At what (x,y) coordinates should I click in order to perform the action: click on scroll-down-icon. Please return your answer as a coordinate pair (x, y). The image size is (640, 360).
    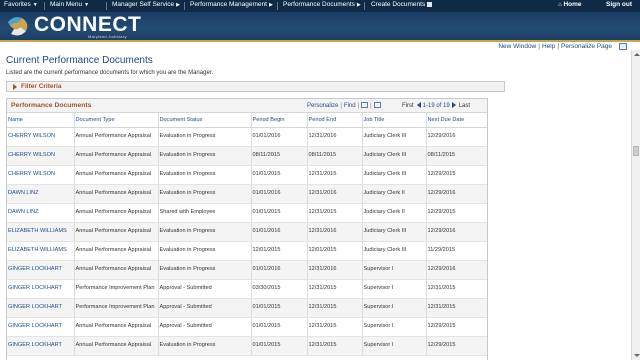
    Looking at the image, I should click on (637, 355).